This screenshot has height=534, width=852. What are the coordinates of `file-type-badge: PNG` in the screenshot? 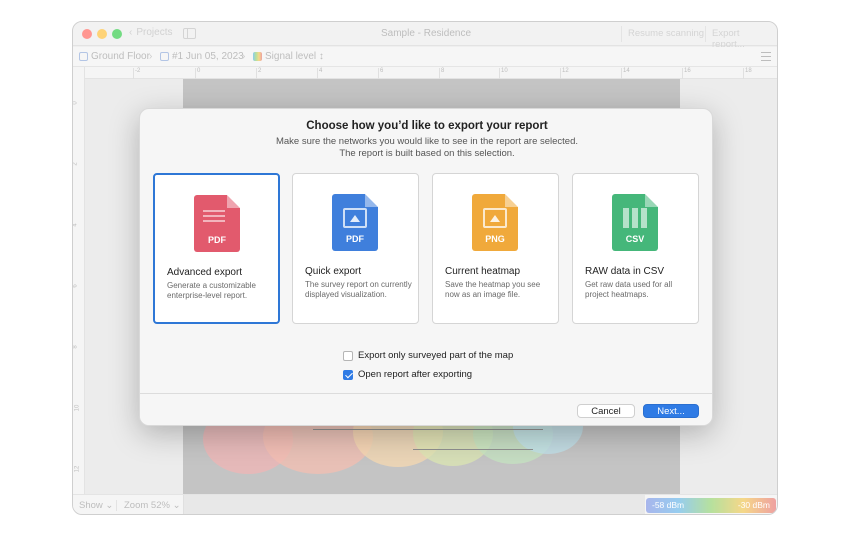 It's located at (495, 239).